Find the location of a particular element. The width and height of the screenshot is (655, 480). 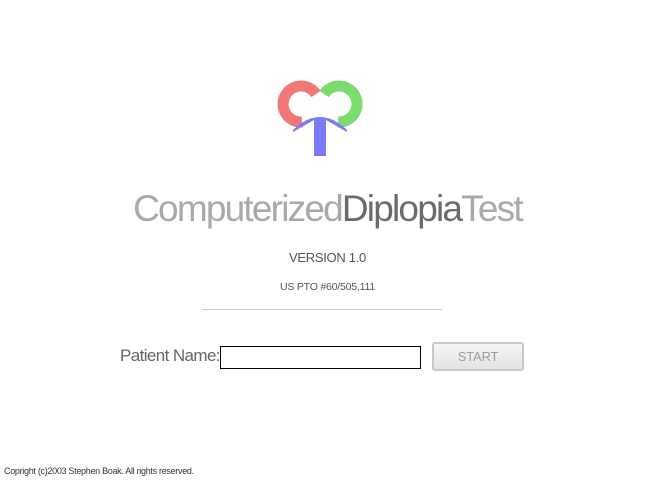

app-title: ComputerizedDiplopiaTest is located at coordinates (327, 209).